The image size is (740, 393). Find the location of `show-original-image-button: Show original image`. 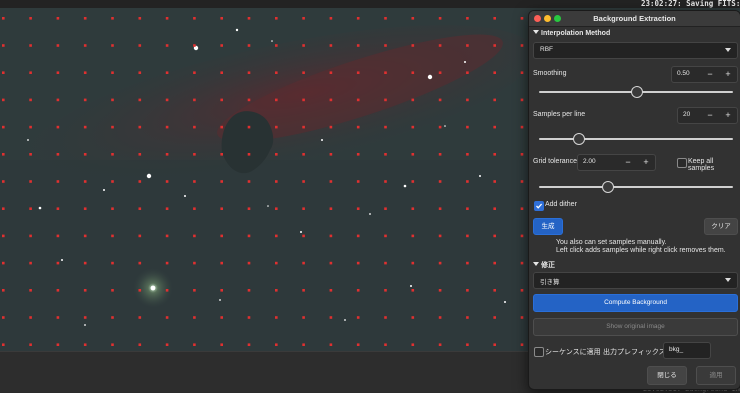

show-original-image-button: Show original image is located at coordinates (635, 327).